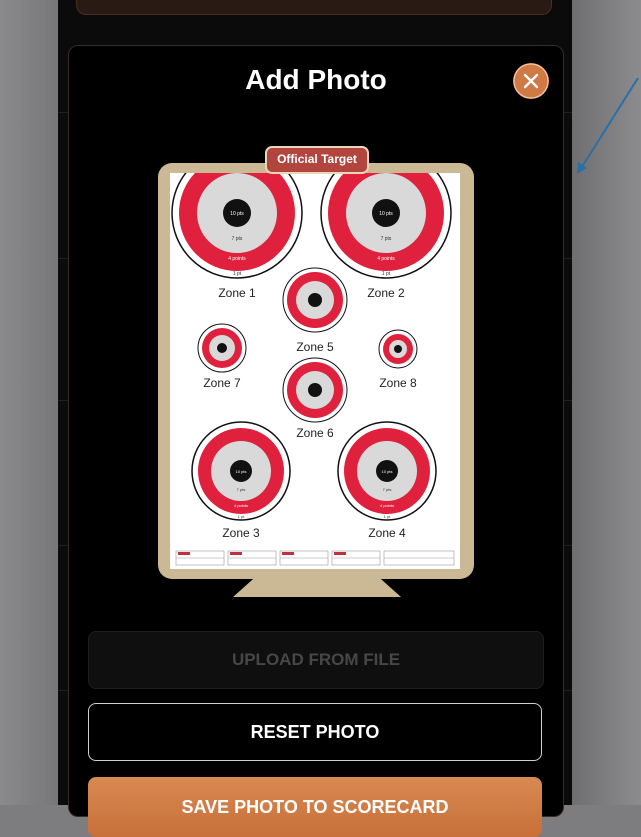  I want to click on clipboard-stand, so click(317, 588).